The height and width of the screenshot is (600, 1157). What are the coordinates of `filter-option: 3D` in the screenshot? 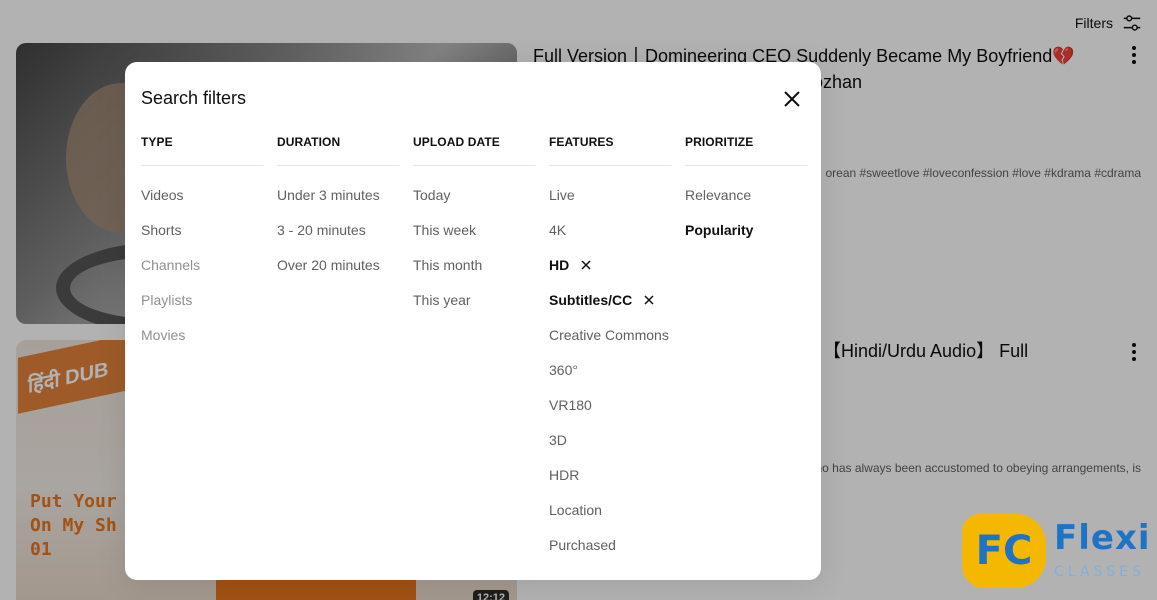 It's located at (610, 439).